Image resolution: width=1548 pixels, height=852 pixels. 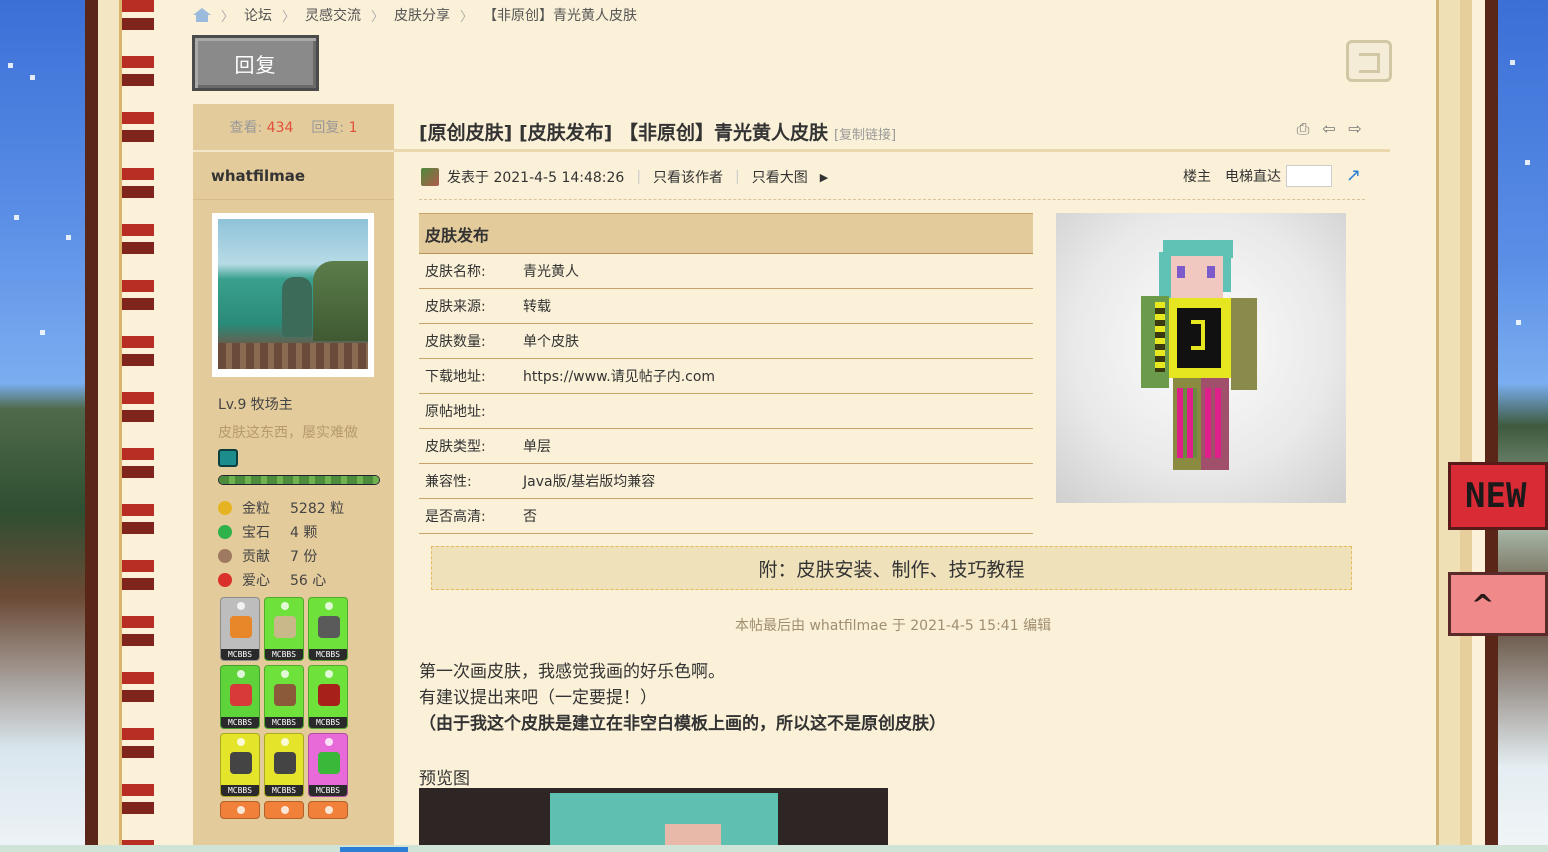 What do you see at coordinates (824, 177) in the screenshot?
I see `play-arrow-icon: ▶` at bounding box center [824, 177].